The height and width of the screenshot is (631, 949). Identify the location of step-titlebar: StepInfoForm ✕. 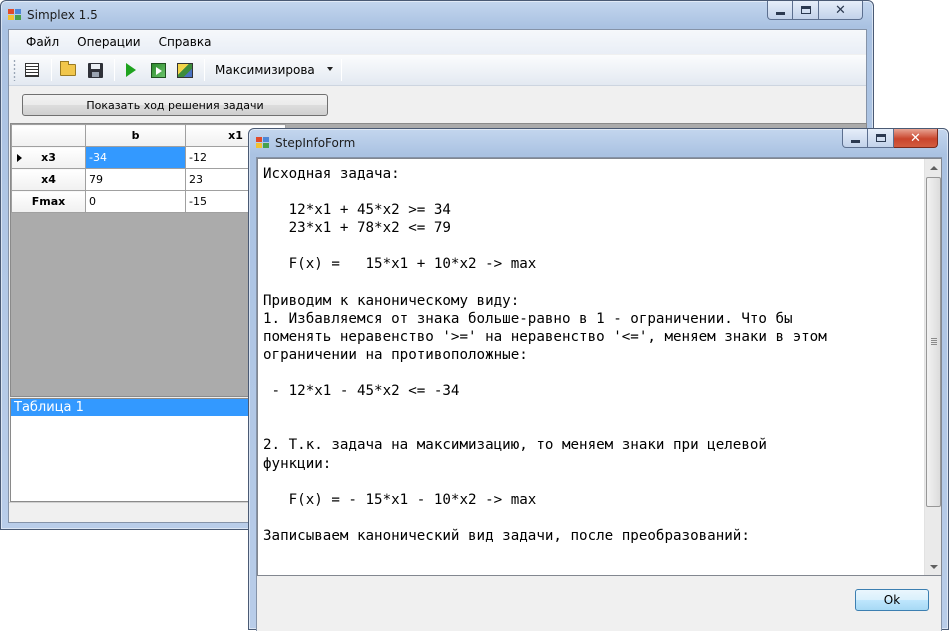
(598, 143).